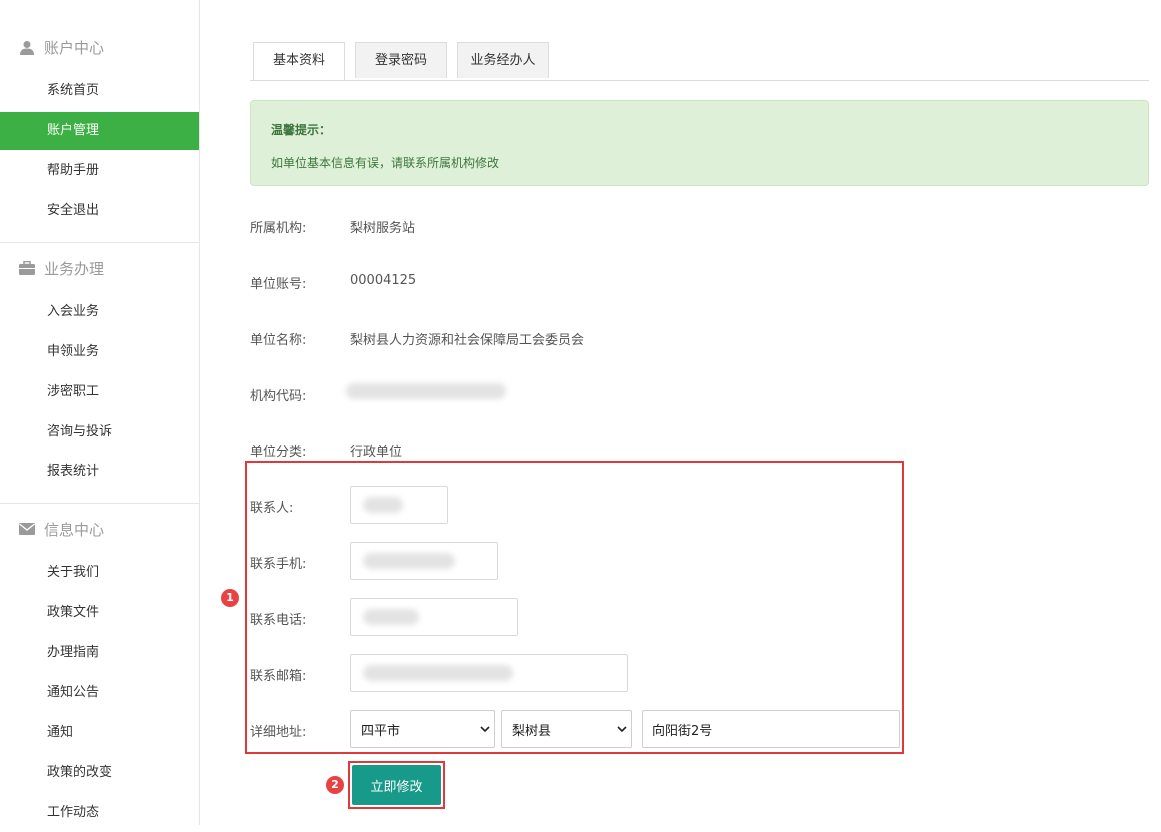  Describe the element at coordinates (278, 284) in the screenshot. I see `account-label: 单位账号:` at that location.